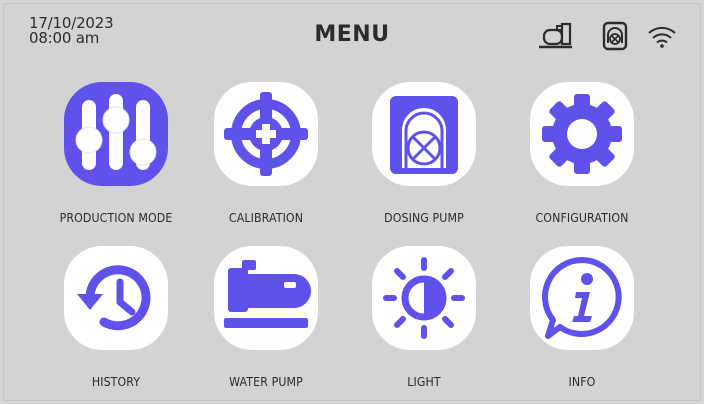 Image resolution: width=704 pixels, height=404 pixels. I want to click on menu-item-production-mode, so click(116, 134).